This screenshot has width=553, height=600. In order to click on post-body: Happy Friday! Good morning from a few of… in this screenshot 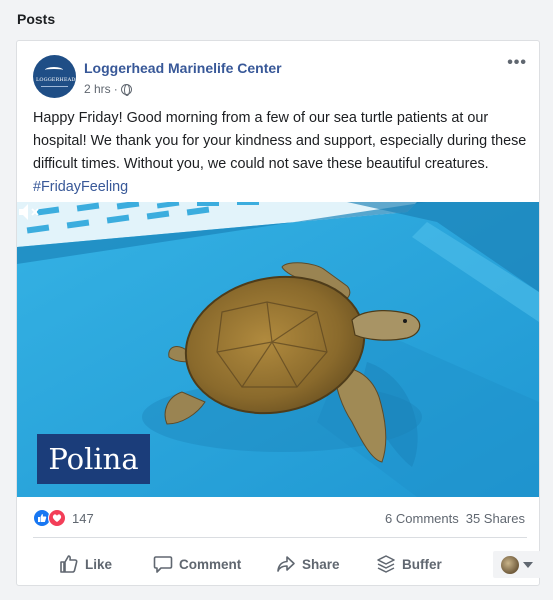, I will do `click(280, 141)`.